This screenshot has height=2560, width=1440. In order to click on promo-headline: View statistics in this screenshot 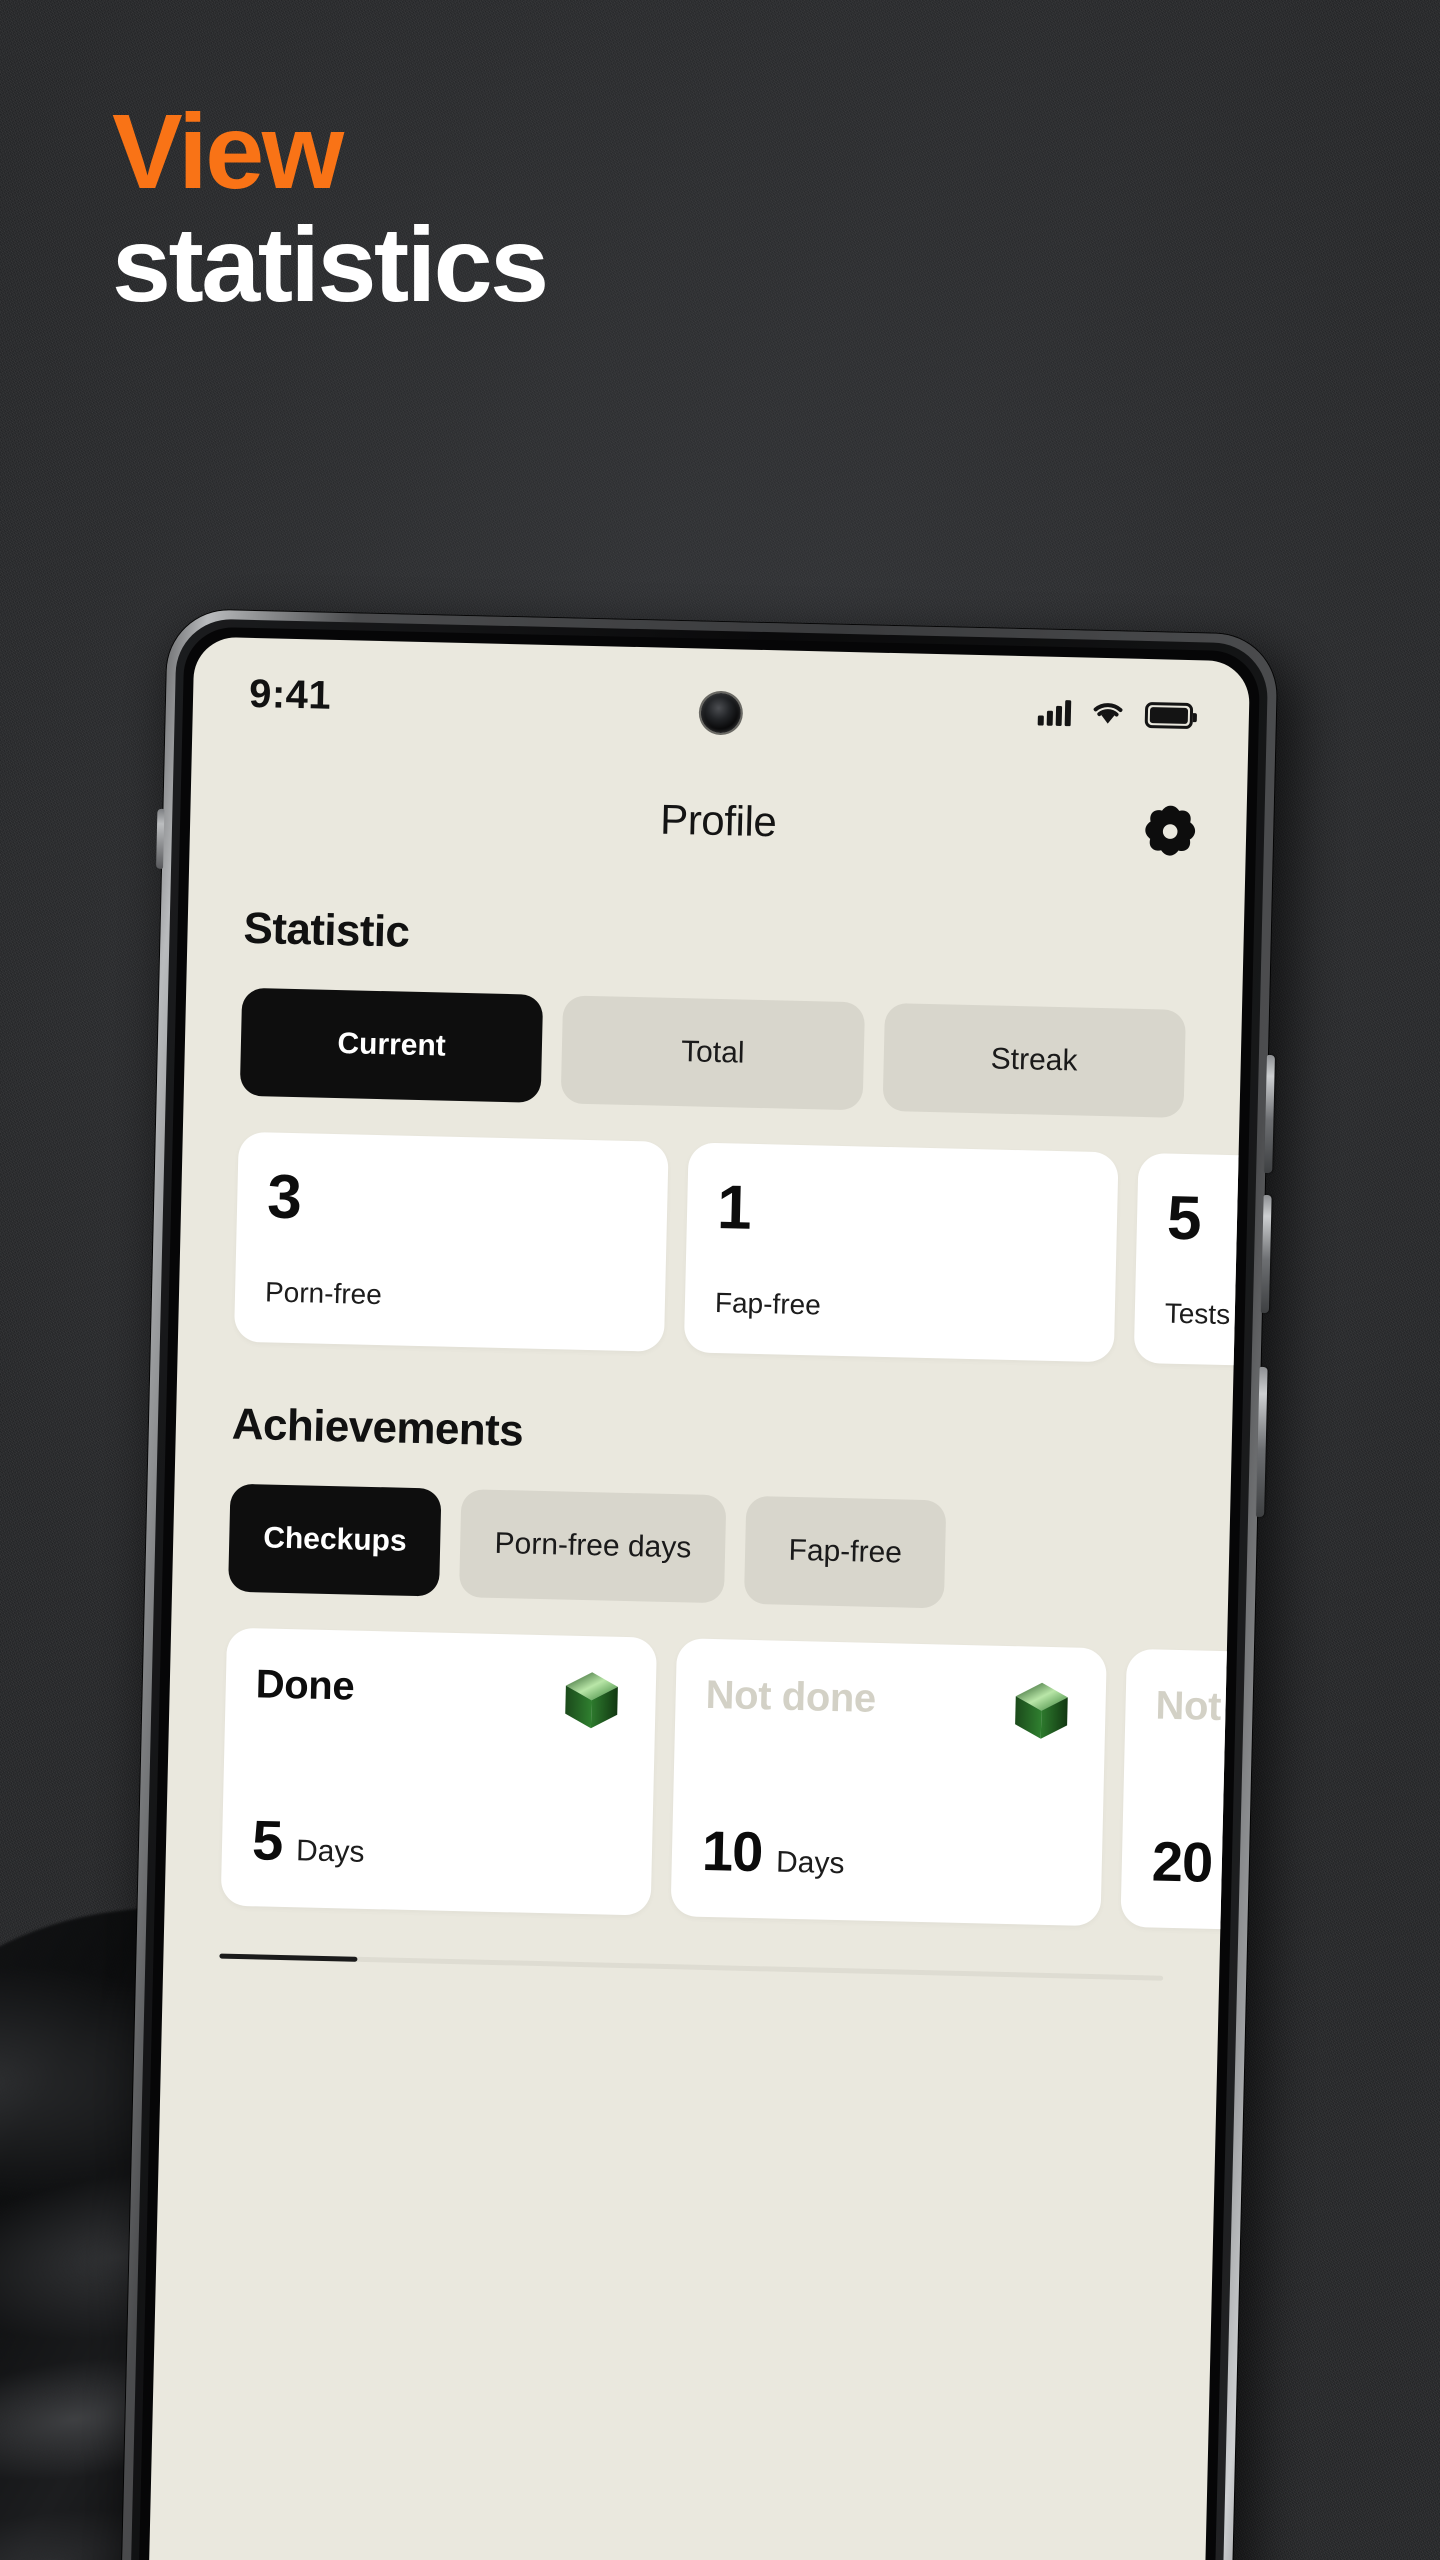, I will do `click(562, 209)`.